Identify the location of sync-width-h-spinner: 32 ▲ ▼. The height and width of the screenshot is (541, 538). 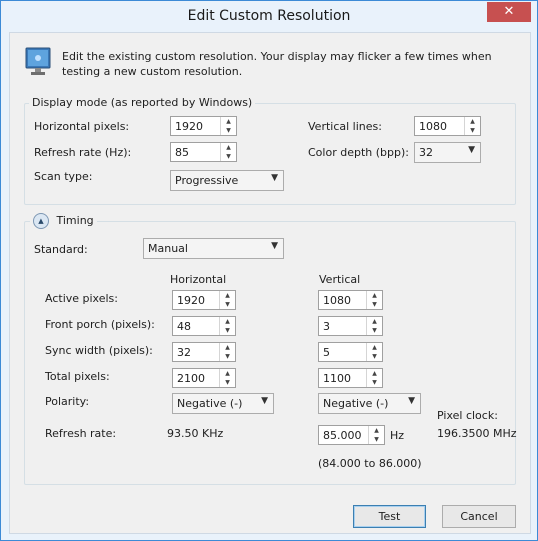
(204, 352).